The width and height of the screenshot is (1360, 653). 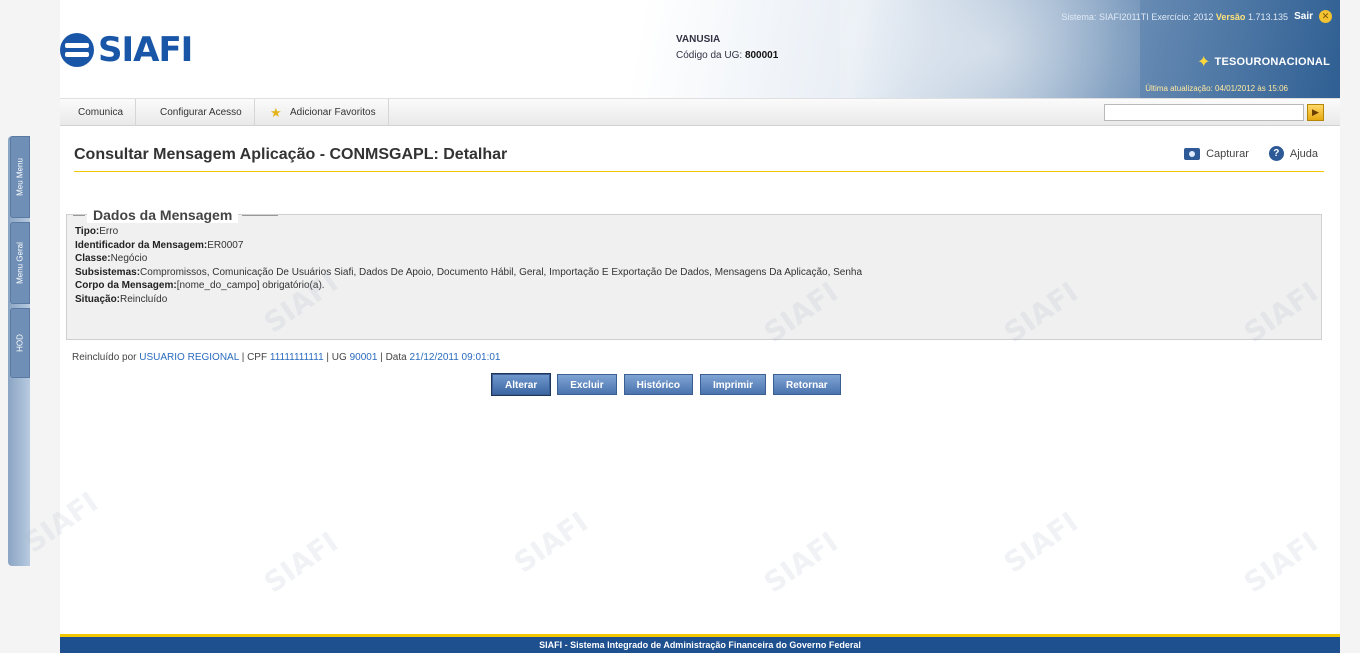 I want to click on versao-value: 1.713.135, so click(x=1267, y=17).